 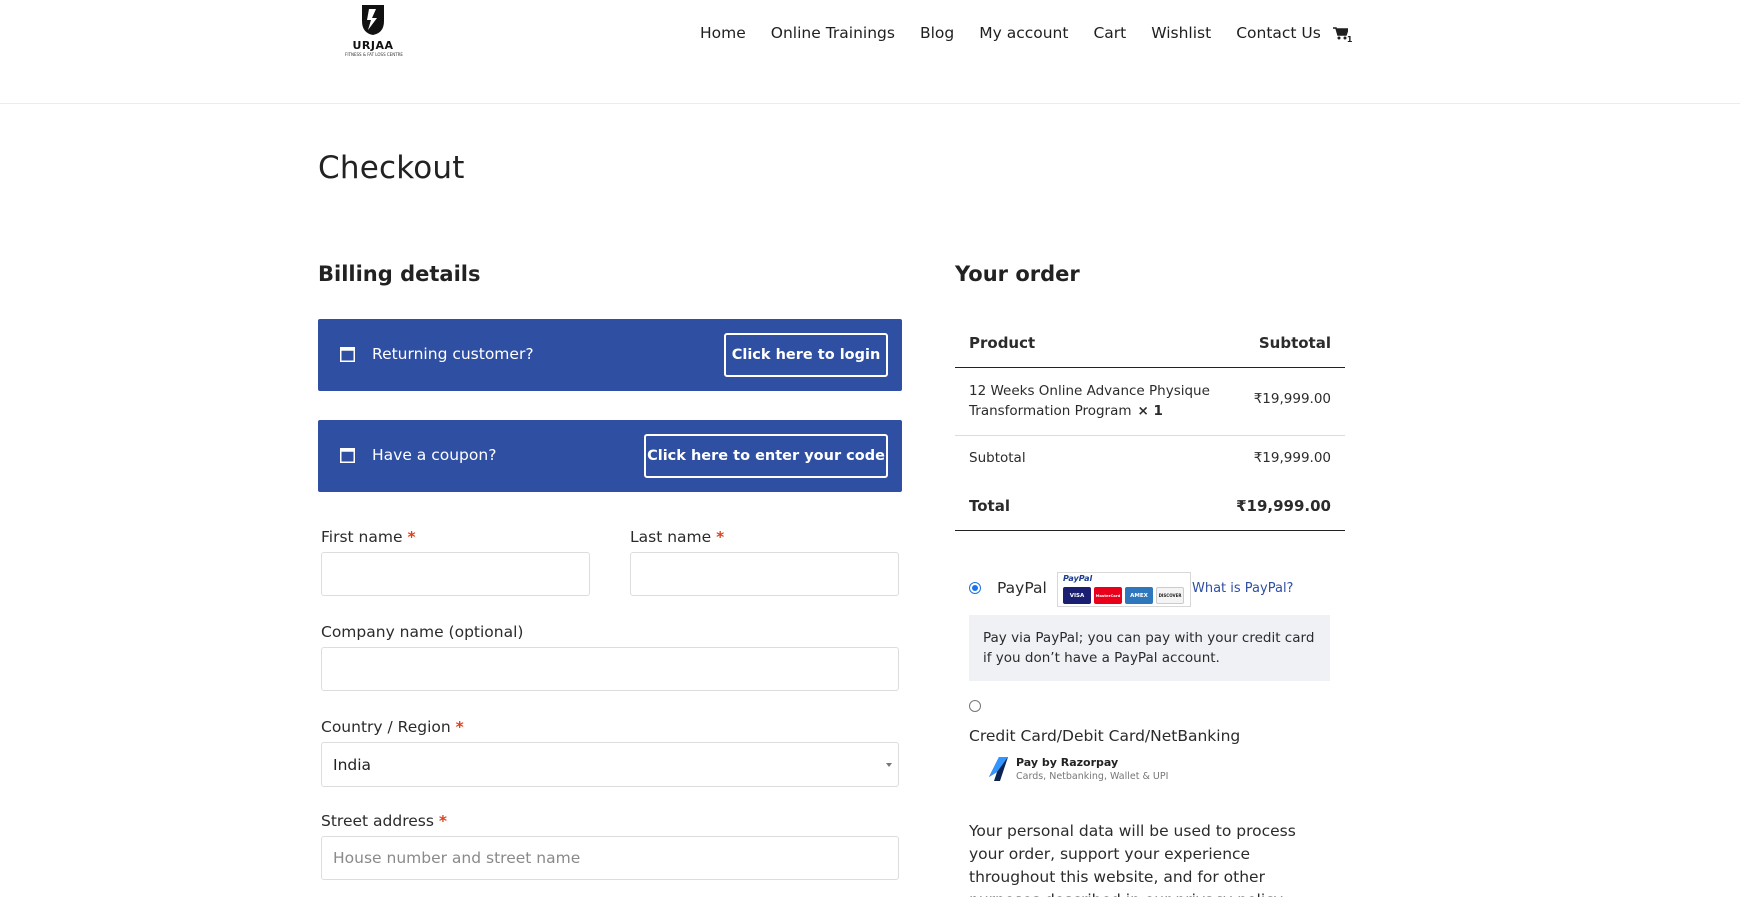 I want to click on enter-coupon-button: Click here to enter your code, so click(x=766, y=456).